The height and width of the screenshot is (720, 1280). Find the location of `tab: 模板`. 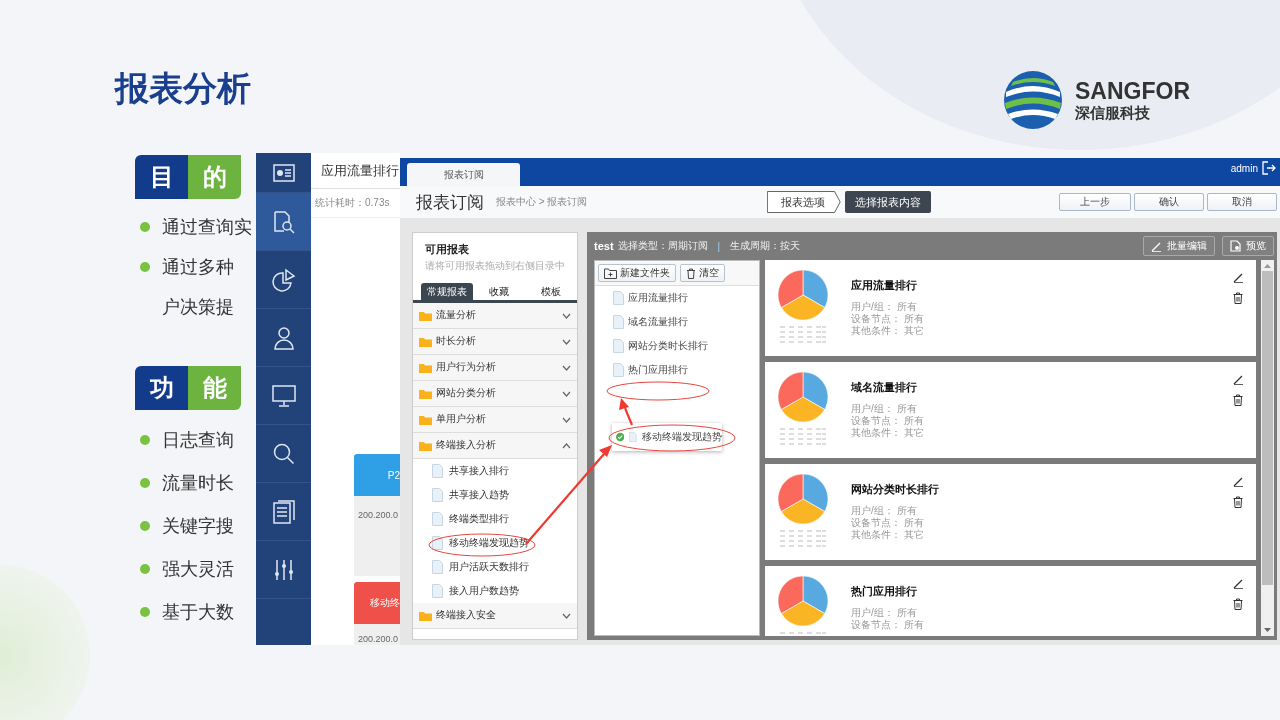

tab: 模板 is located at coordinates (551, 291).